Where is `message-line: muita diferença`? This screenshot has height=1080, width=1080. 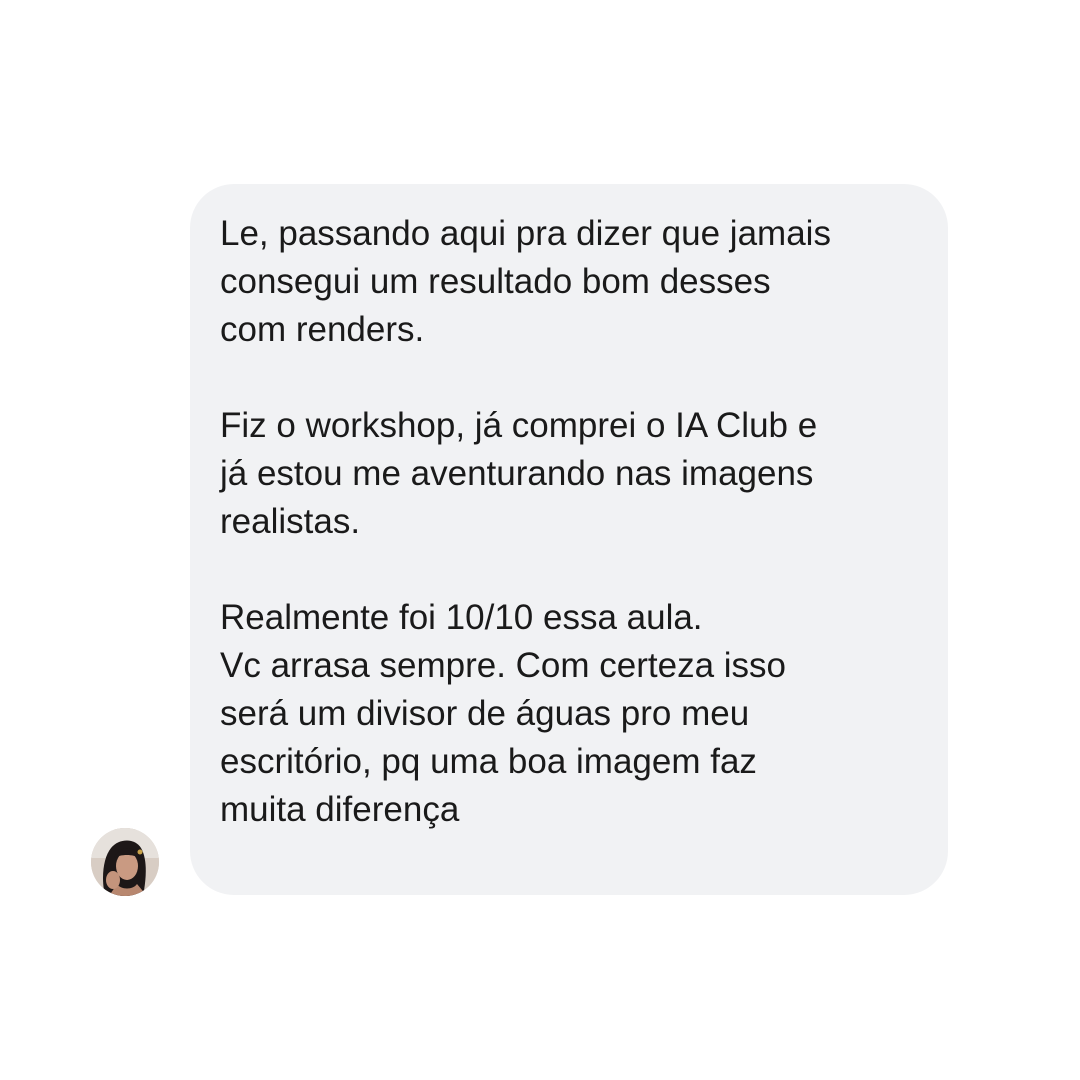 message-line: muita diferença is located at coordinates (340, 809).